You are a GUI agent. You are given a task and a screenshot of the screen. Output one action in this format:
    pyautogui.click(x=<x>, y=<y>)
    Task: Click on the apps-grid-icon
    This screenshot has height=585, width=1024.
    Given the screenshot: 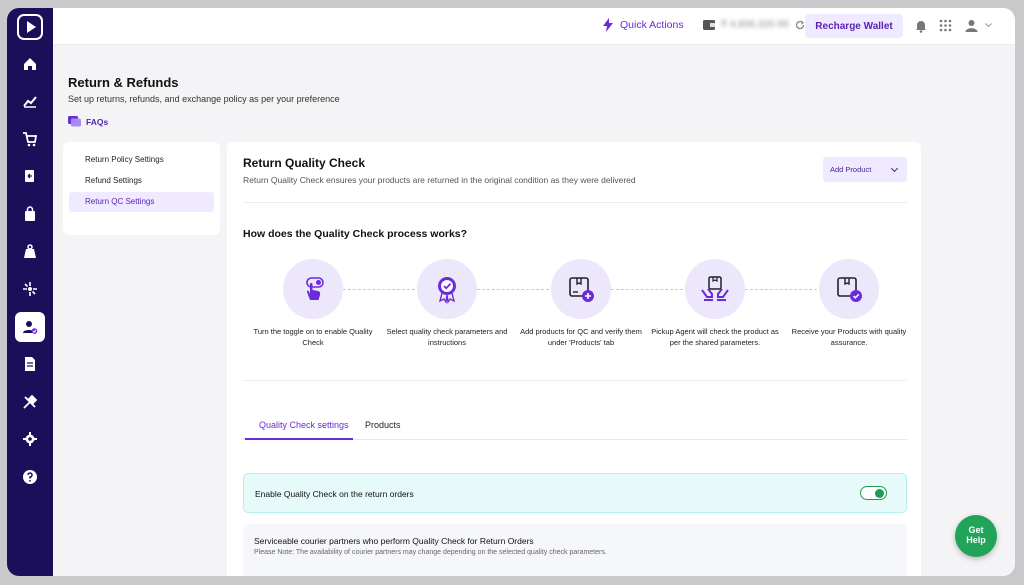 What is the action you would take?
    pyautogui.click(x=945, y=25)
    